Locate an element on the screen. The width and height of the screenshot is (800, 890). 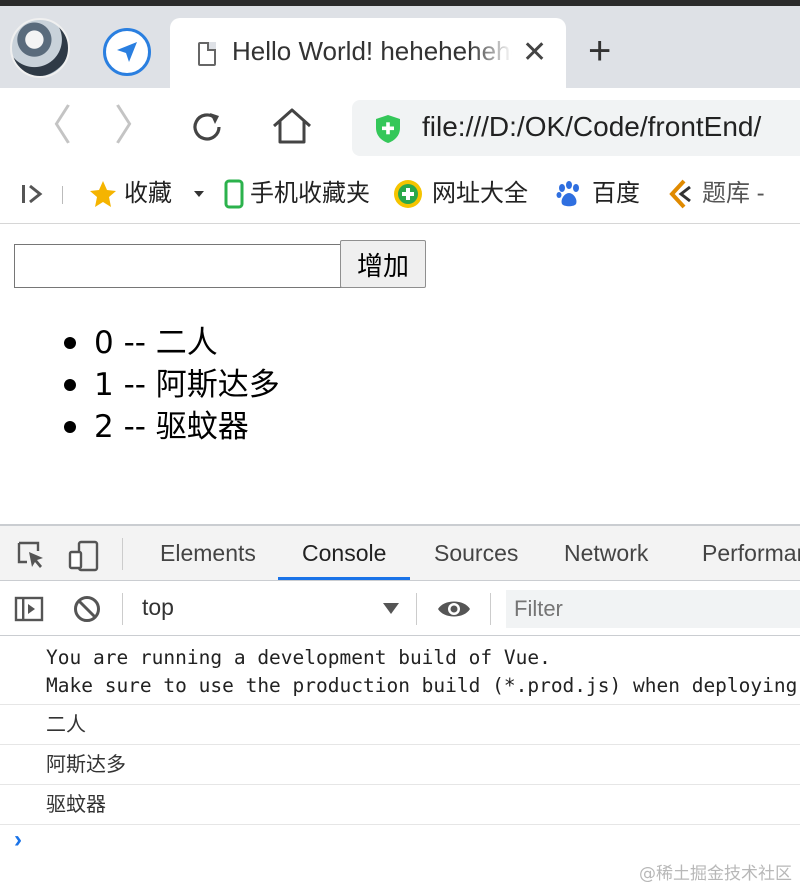
show-sidebar-icon is located at coordinates (29, 609).